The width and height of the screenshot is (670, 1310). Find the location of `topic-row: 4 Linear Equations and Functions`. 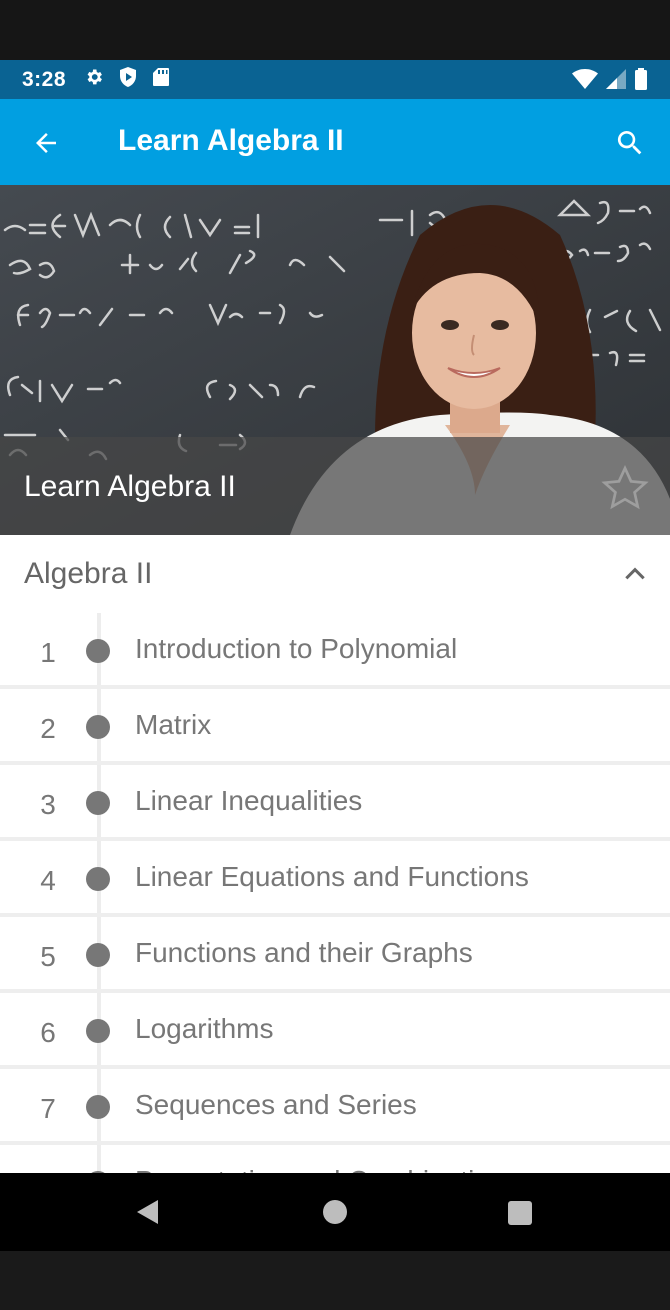

topic-row: 4 Linear Equations and Functions is located at coordinates (335, 879).